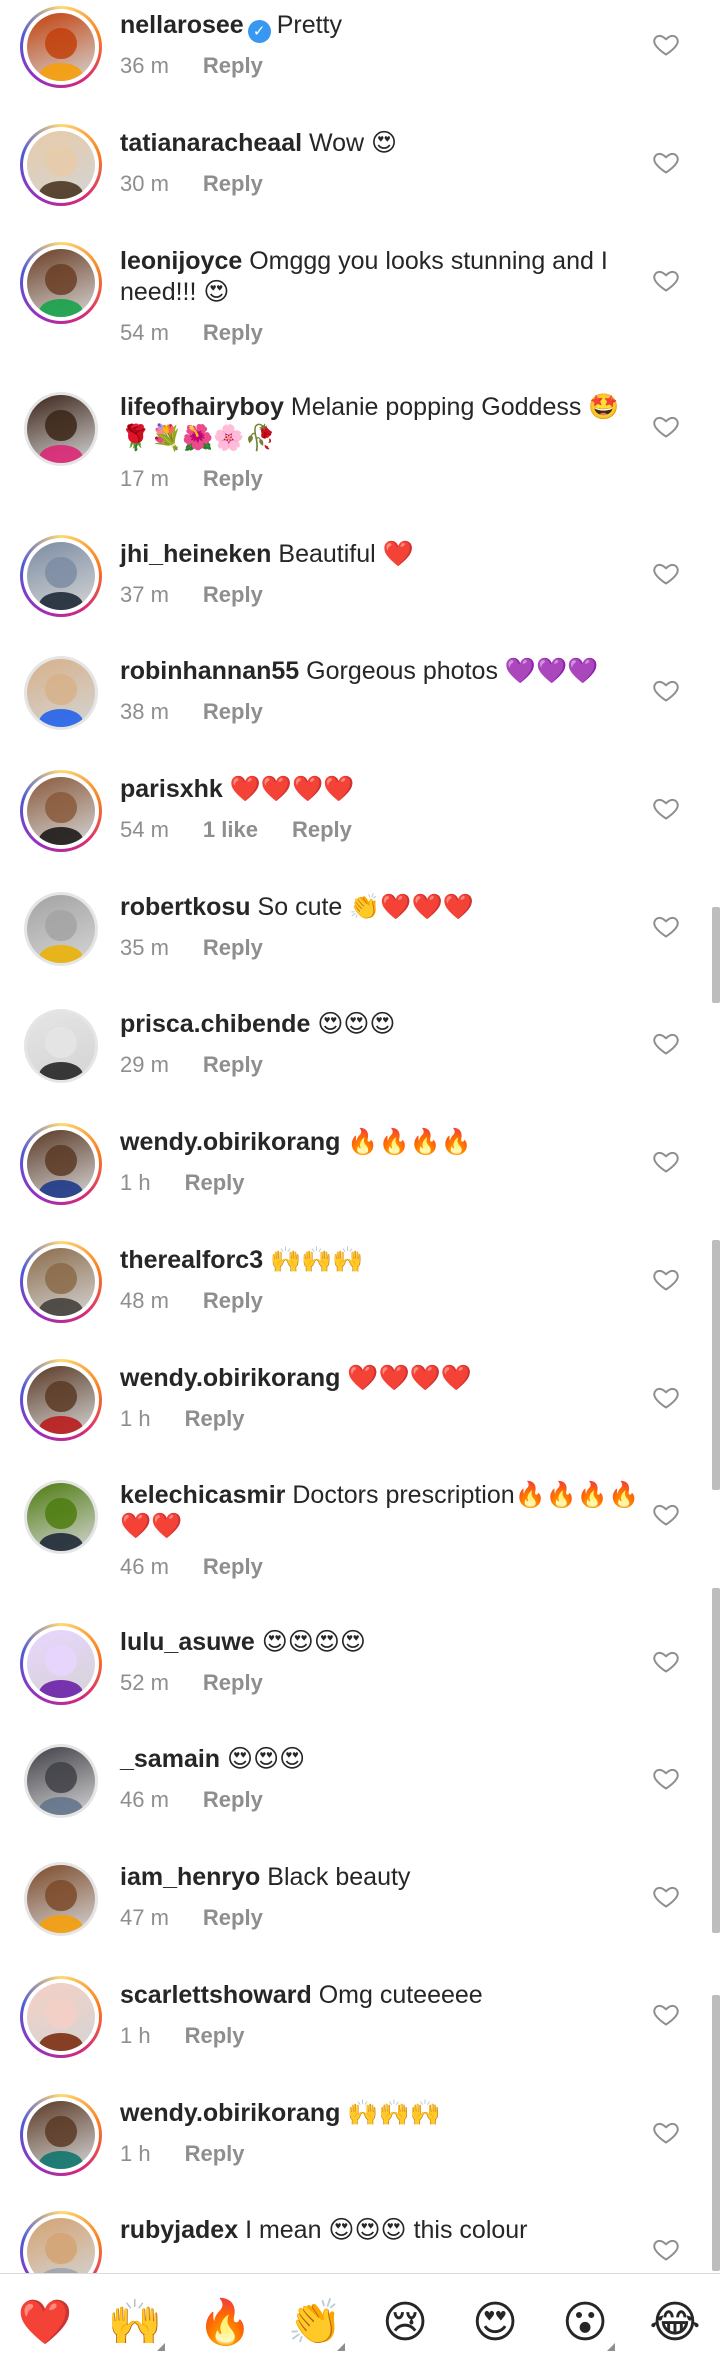 This screenshot has height=2372, width=720. I want to click on reaction-heart-eyes-button: 😍, so click(495, 2323).